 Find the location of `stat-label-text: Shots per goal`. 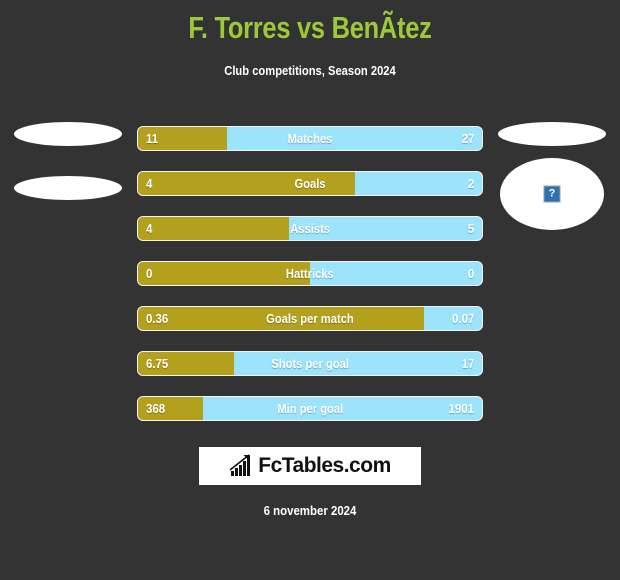

stat-label-text: Shots per goal is located at coordinates (310, 363).